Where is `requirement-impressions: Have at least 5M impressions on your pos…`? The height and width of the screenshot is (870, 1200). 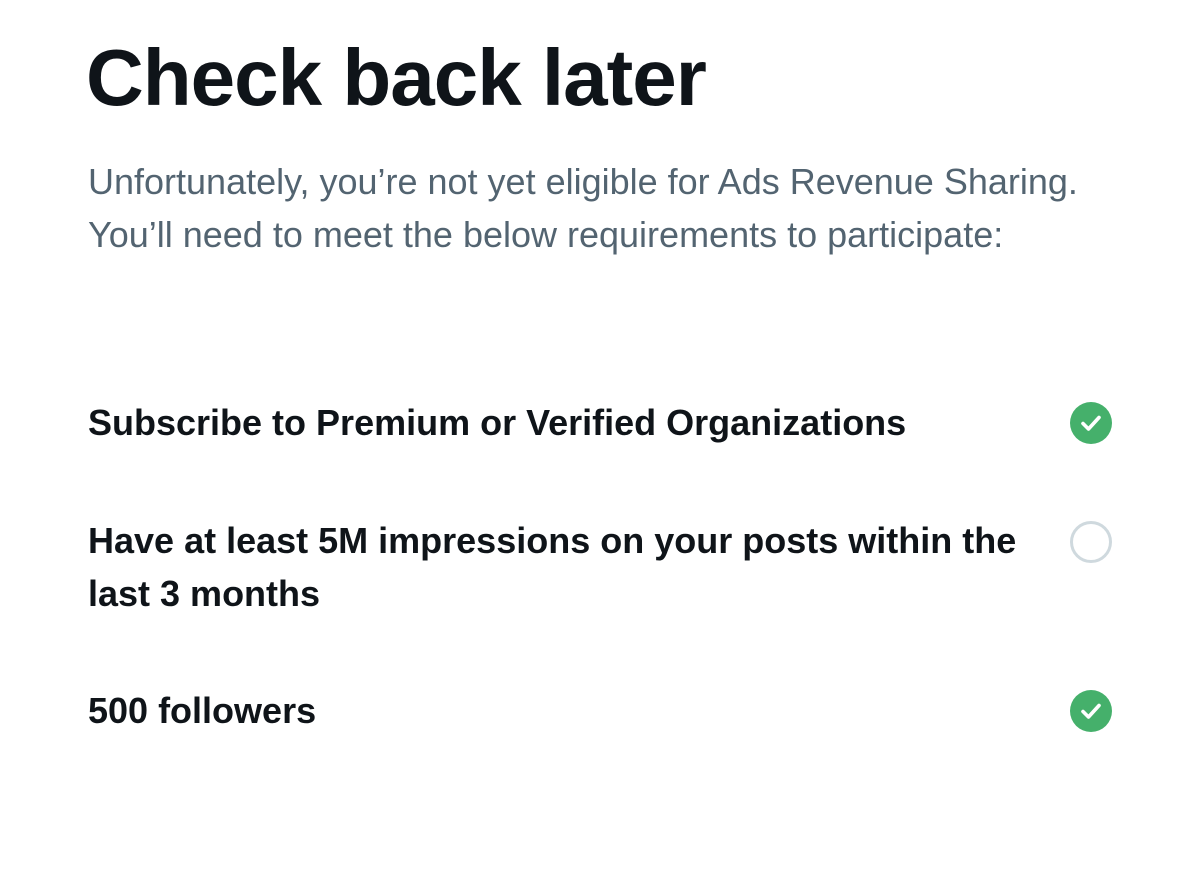
requirement-impressions: Have at least 5M impressions on your pos… is located at coordinates (602, 567).